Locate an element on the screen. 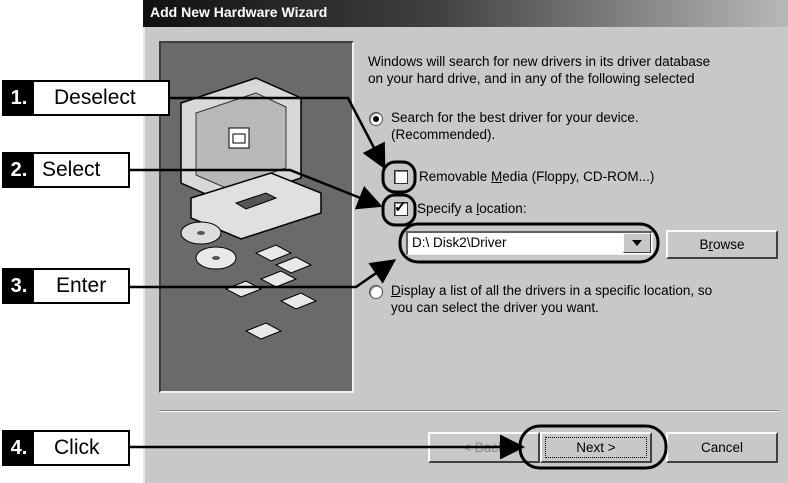 The image size is (788, 483). callout-deselect: 1. Deselect is located at coordinates (86, 98).